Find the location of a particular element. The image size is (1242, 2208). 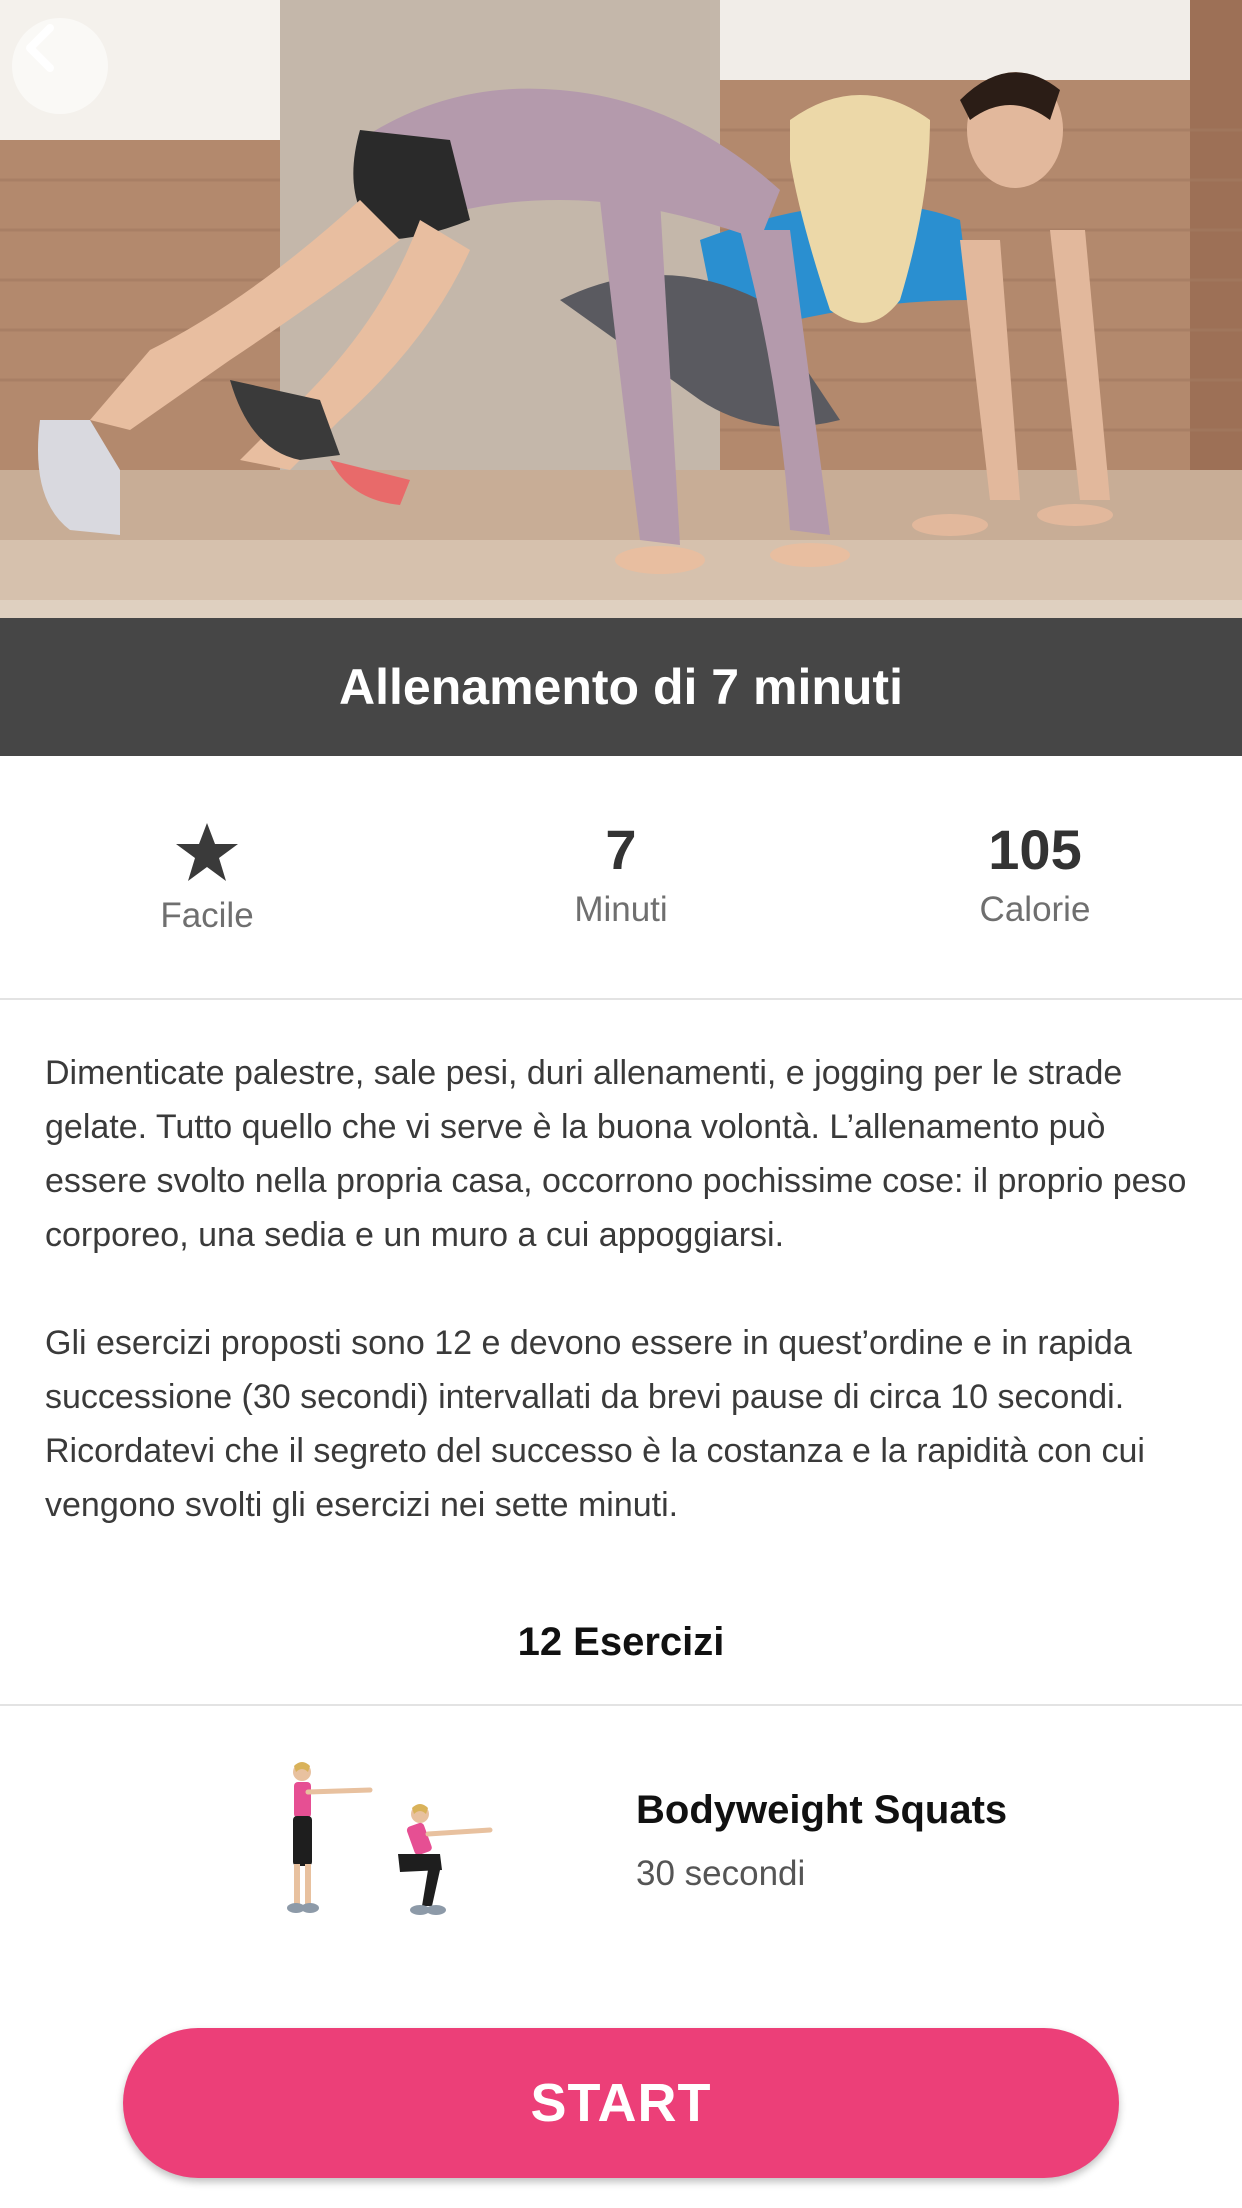

stat-difficulty: Facile is located at coordinates (207, 878).